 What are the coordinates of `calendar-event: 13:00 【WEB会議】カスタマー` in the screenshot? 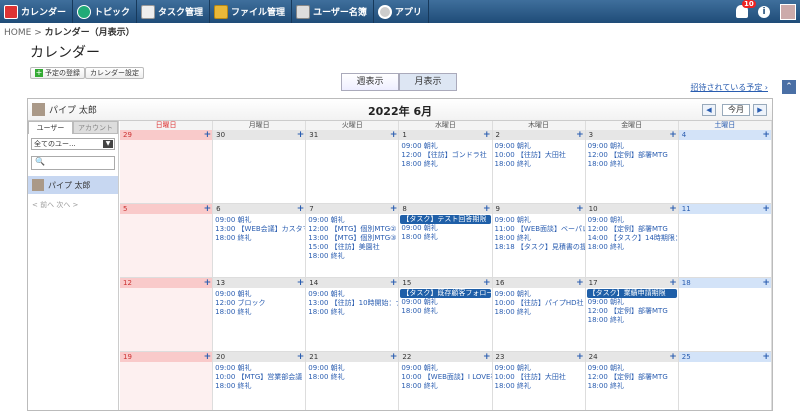 It's located at (259, 229).